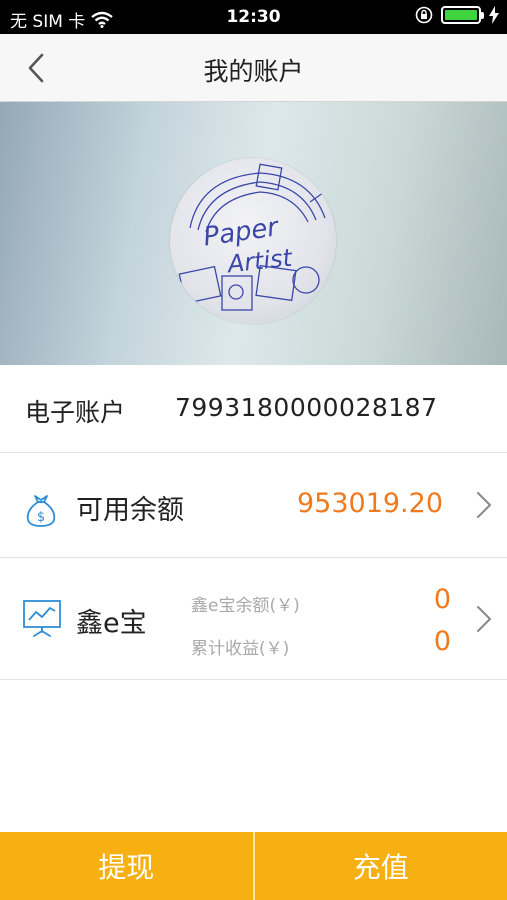 The height and width of the screenshot is (900, 507). Describe the element at coordinates (462, 15) in the screenshot. I see `battery-icon` at that location.